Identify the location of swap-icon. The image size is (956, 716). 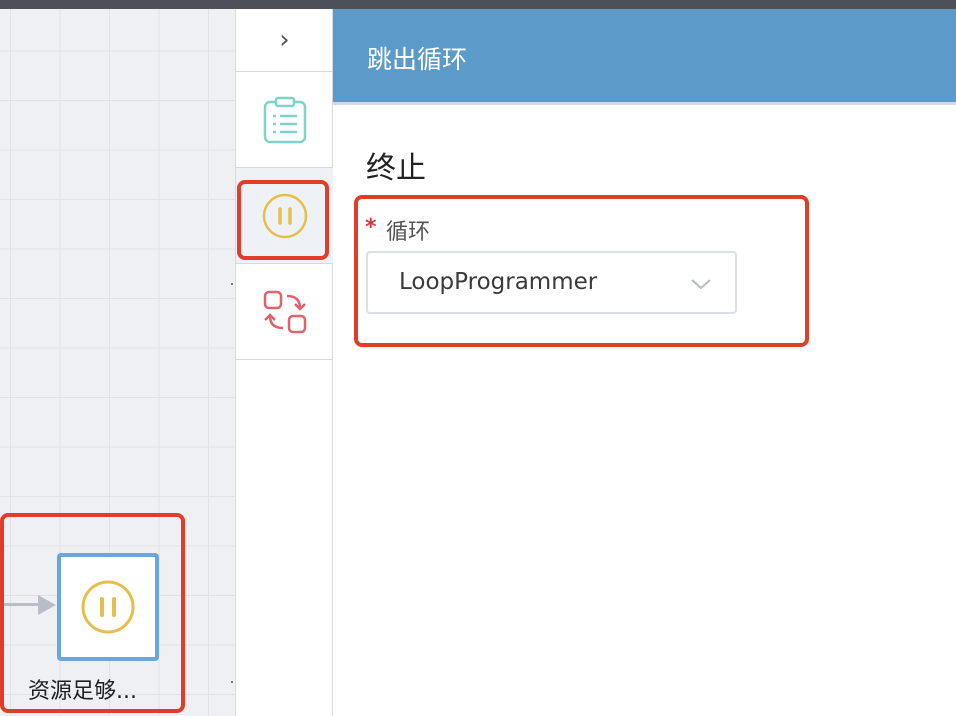
(284, 311).